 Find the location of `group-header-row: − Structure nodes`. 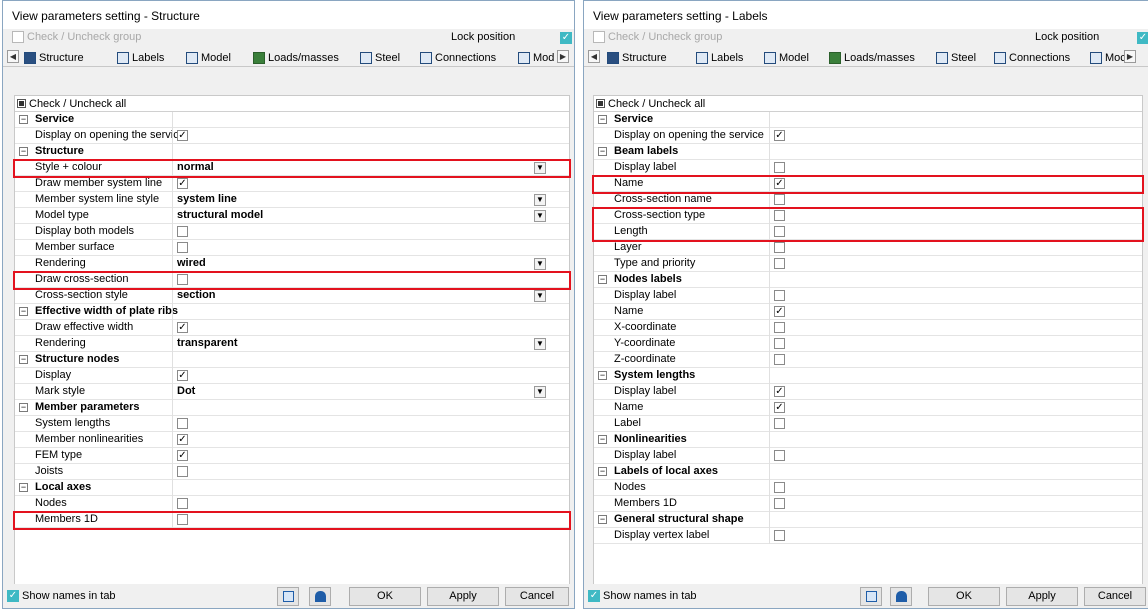

group-header-row: − Structure nodes is located at coordinates (292, 360).